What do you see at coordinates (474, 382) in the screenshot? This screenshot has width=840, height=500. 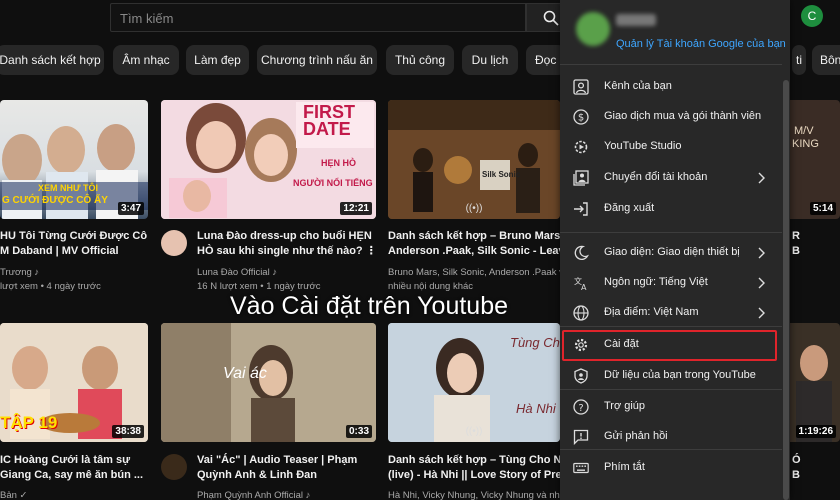 I see `video-thumbnail: Tùng Cho Nh Hà Nhi ((•))` at bounding box center [474, 382].